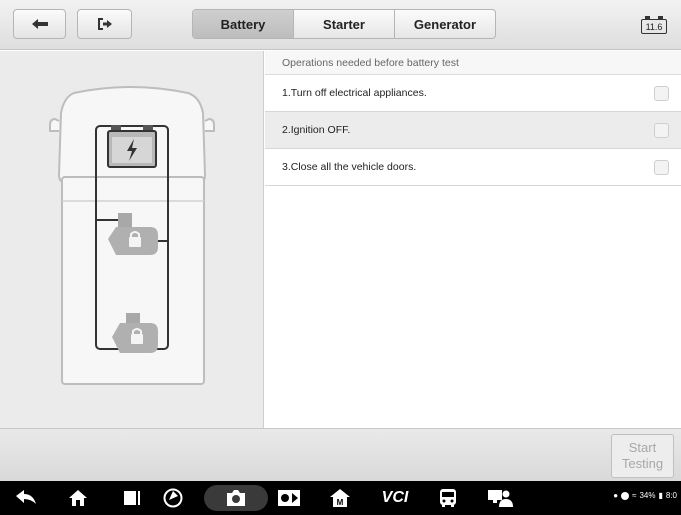 The width and height of the screenshot is (681, 515). Describe the element at coordinates (243, 24) in the screenshot. I see `tab-battery: Battery` at that location.